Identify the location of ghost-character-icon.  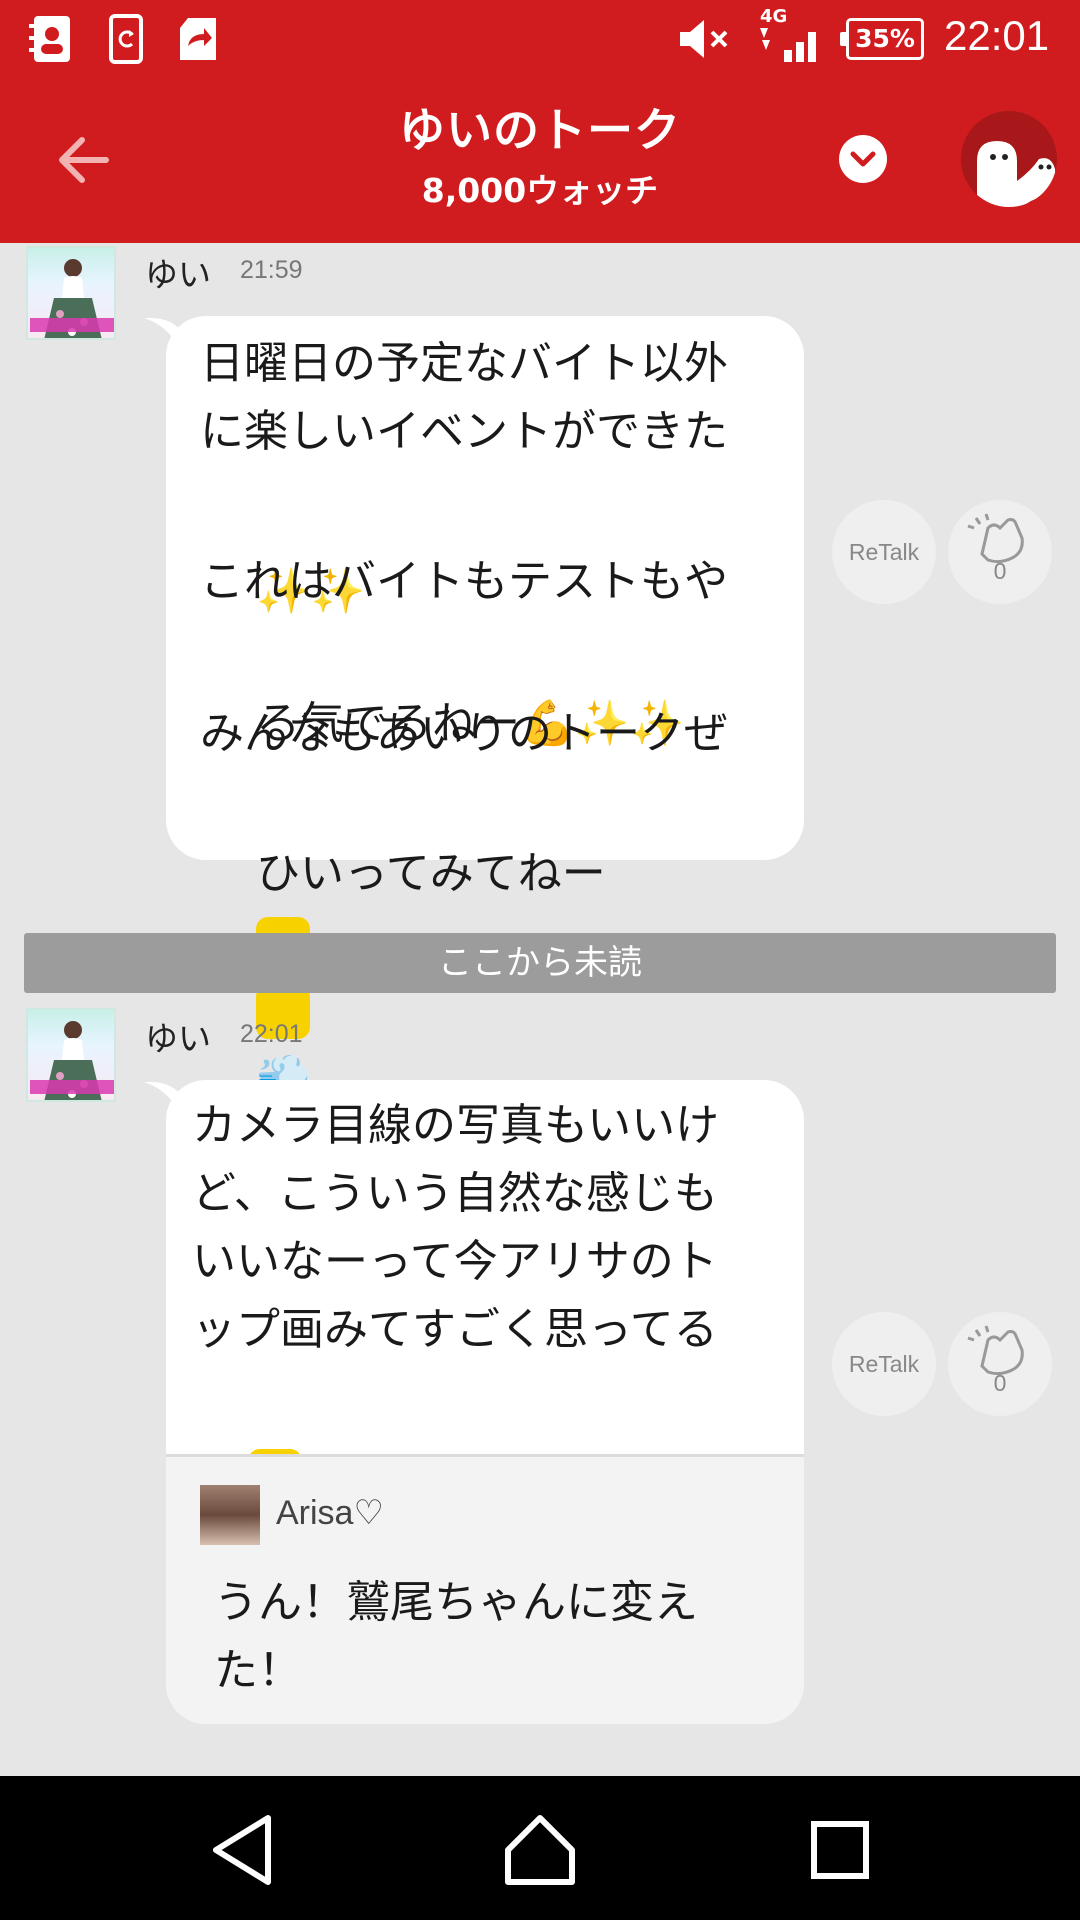
(1016, 174).